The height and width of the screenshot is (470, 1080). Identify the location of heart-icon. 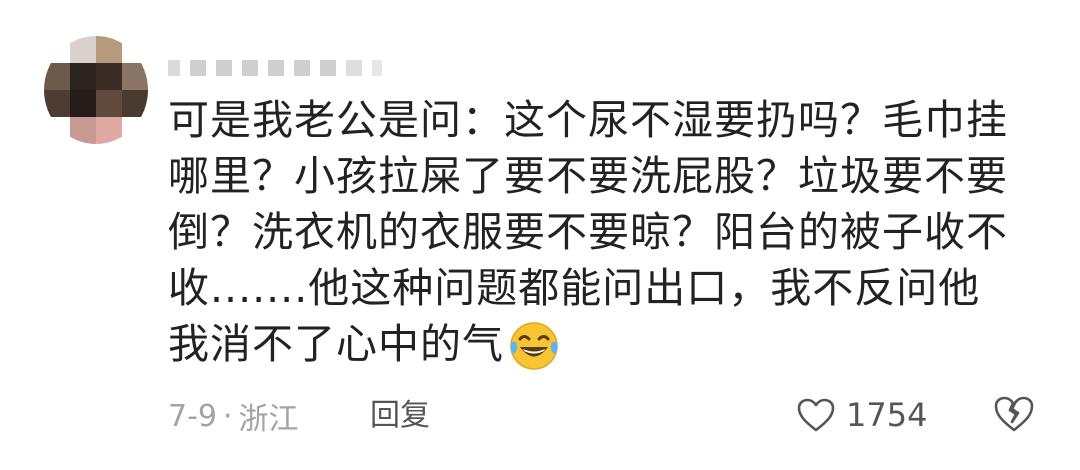
(816, 415).